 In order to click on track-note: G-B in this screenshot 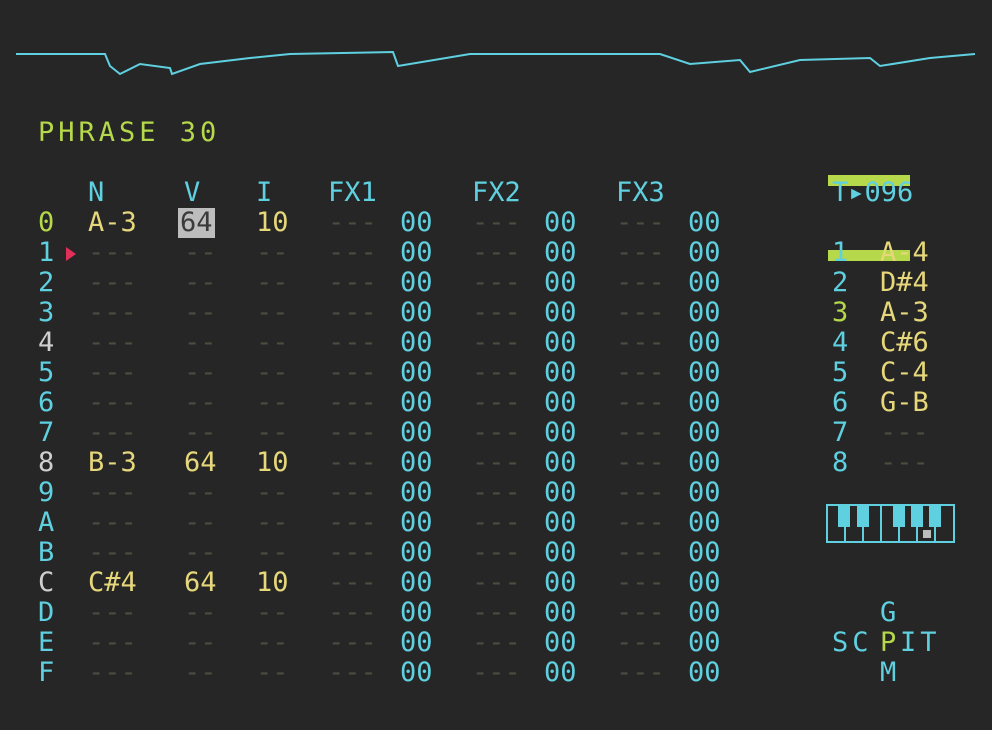, I will do `click(904, 403)`.